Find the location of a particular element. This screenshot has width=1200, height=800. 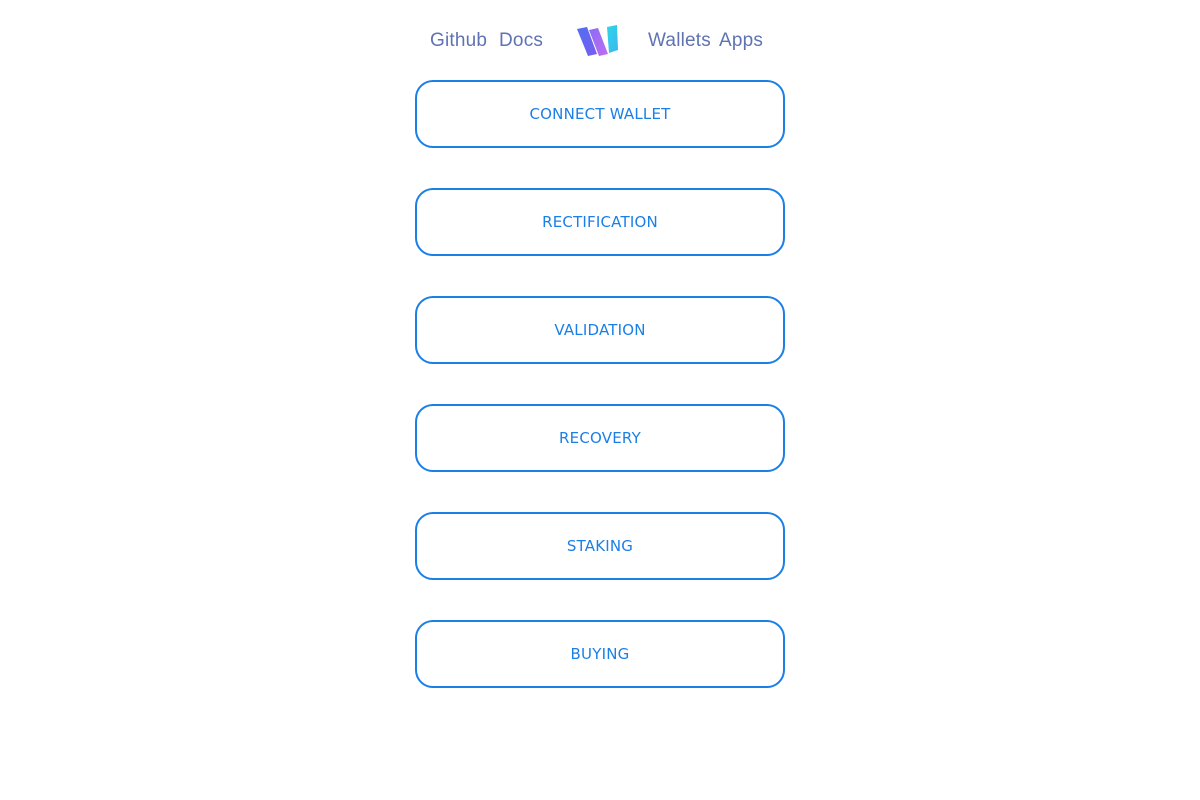

validation-button: VALIDATION is located at coordinates (600, 330).